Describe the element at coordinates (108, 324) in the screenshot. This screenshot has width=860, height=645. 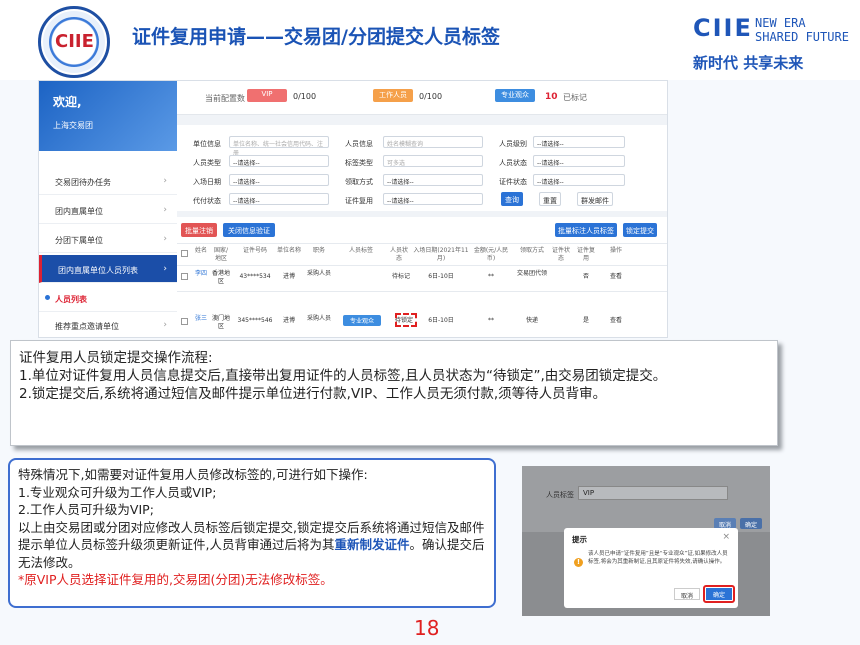
I see `sidebar-item-recommend: 推荐重点邀请单位 ›` at that location.